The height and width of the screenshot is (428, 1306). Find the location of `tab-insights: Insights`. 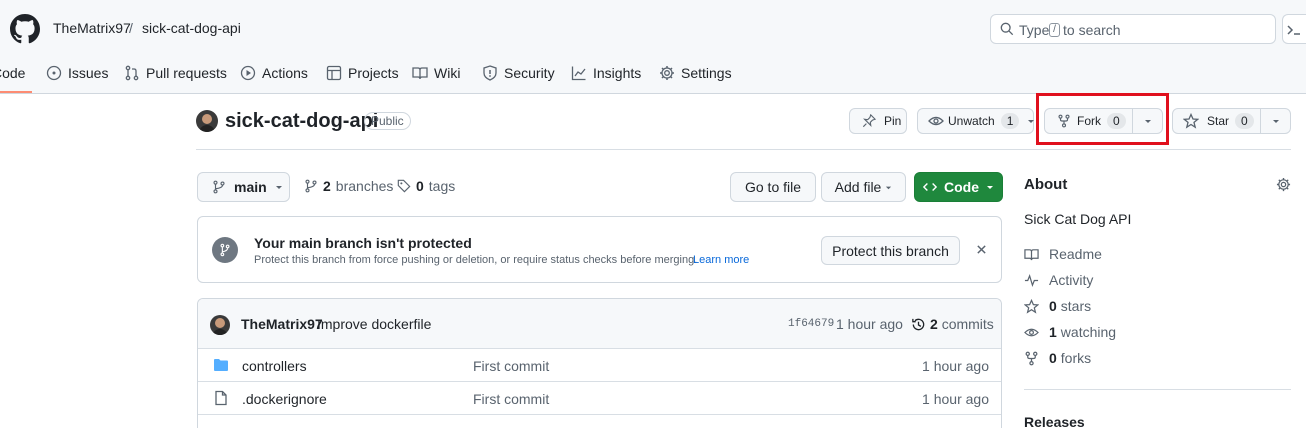

tab-insights: Insights is located at coordinates (606, 73).